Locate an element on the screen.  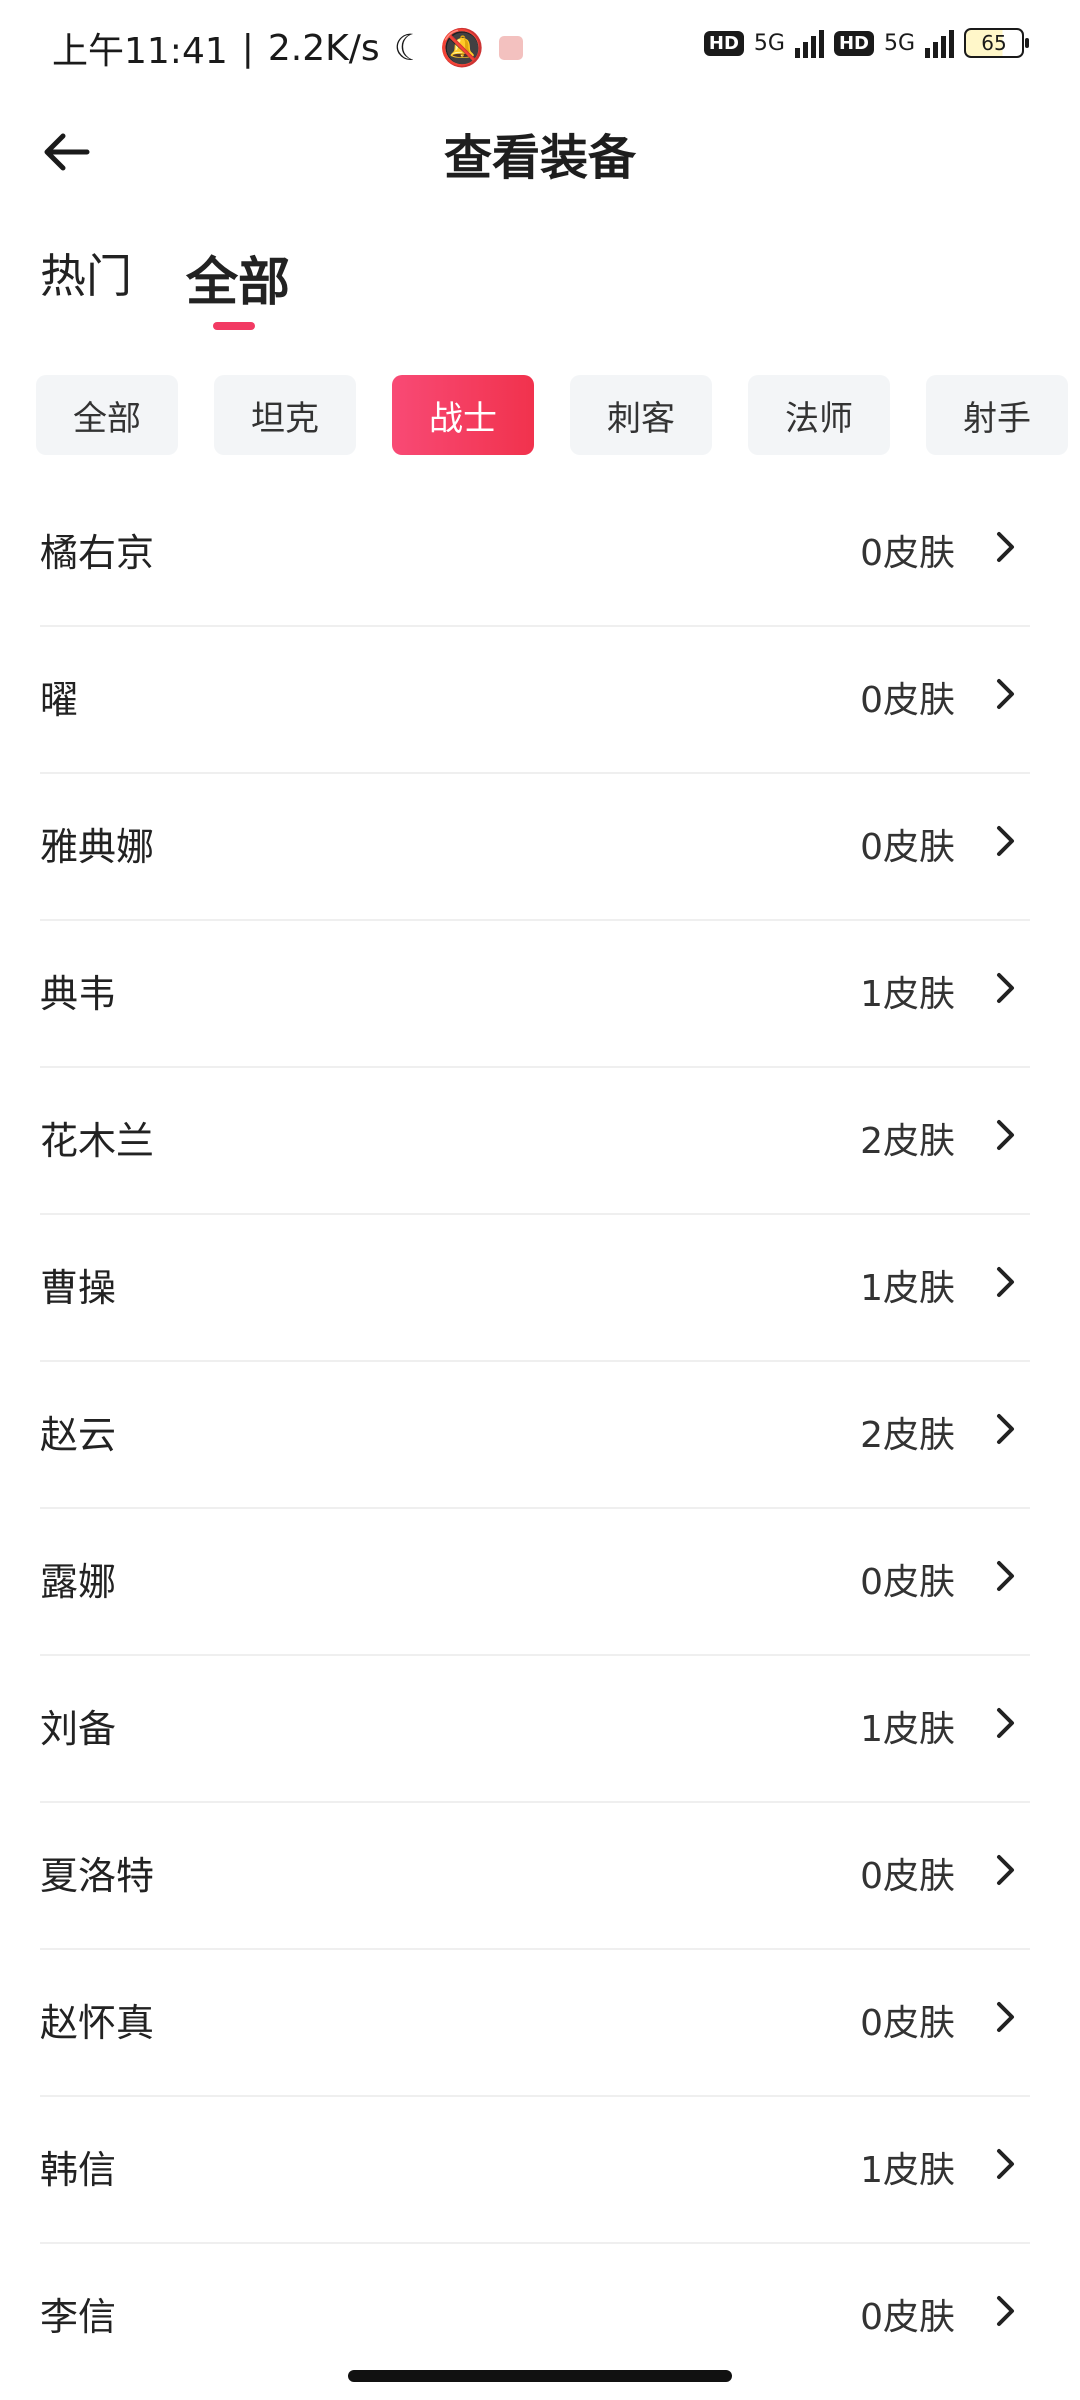
sim2-hd-badge: HD is located at coordinates (853, 43).